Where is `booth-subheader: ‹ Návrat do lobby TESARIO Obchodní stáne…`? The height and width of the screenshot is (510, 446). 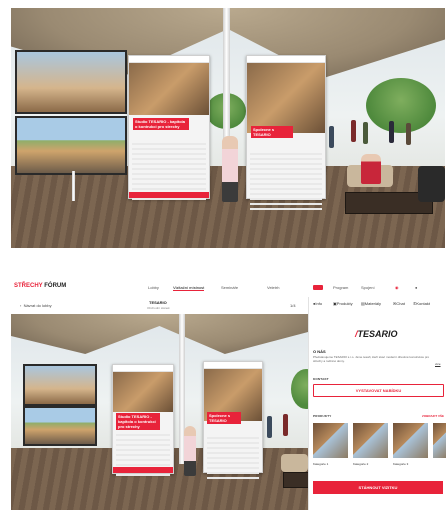 booth-subheader: ‹ Návrat do lobby TESARIO Obchodní stáne… is located at coordinates (159, 306).